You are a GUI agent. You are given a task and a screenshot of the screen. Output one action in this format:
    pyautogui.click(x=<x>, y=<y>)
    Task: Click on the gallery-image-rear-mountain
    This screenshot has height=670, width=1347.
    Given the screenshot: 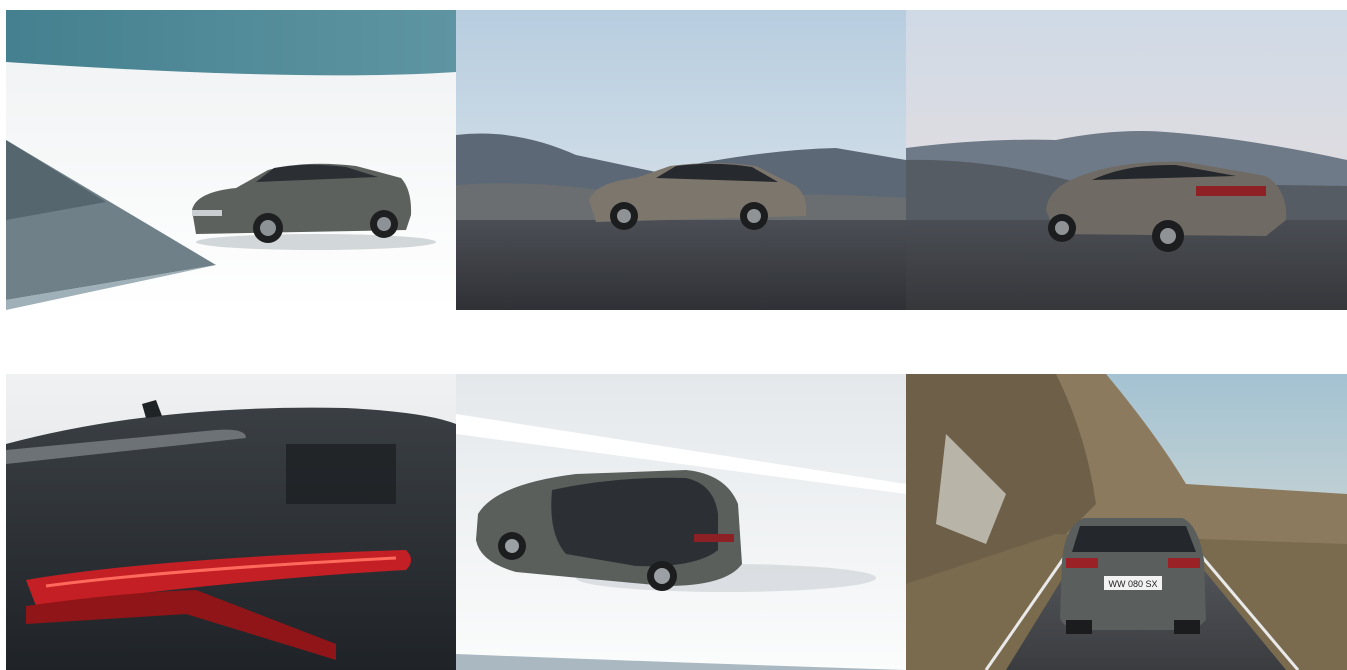 What is the action you would take?
    pyautogui.click(x=1126, y=160)
    